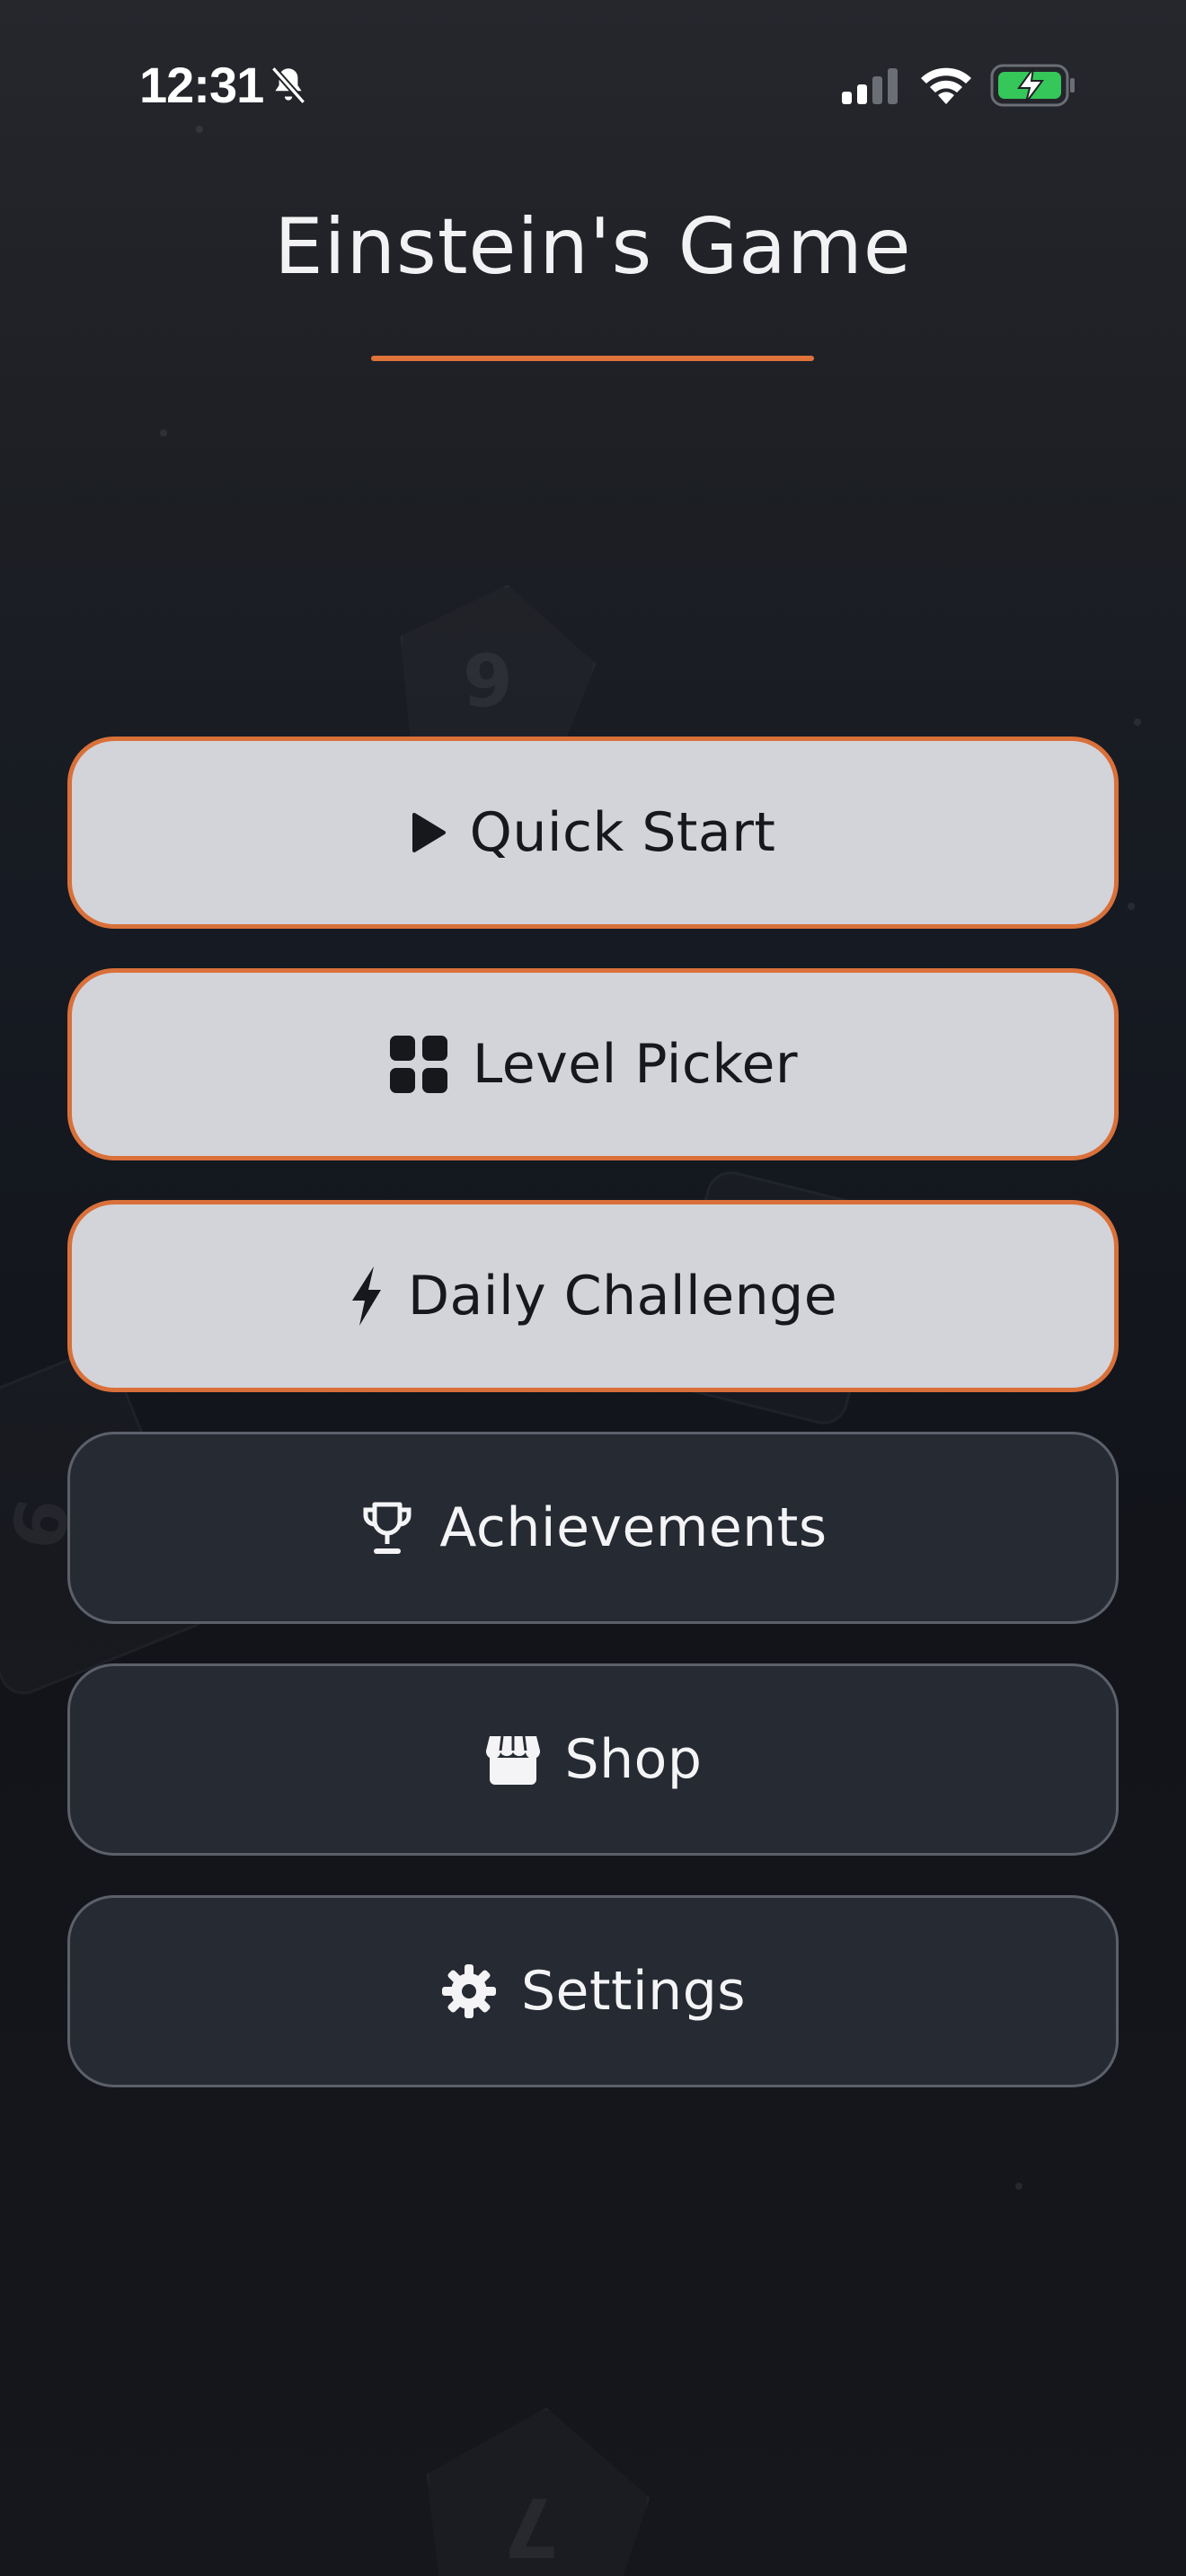 The height and width of the screenshot is (2576, 1186). Describe the element at coordinates (531, 2526) in the screenshot. I see `background-tile-digit: 7` at that location.